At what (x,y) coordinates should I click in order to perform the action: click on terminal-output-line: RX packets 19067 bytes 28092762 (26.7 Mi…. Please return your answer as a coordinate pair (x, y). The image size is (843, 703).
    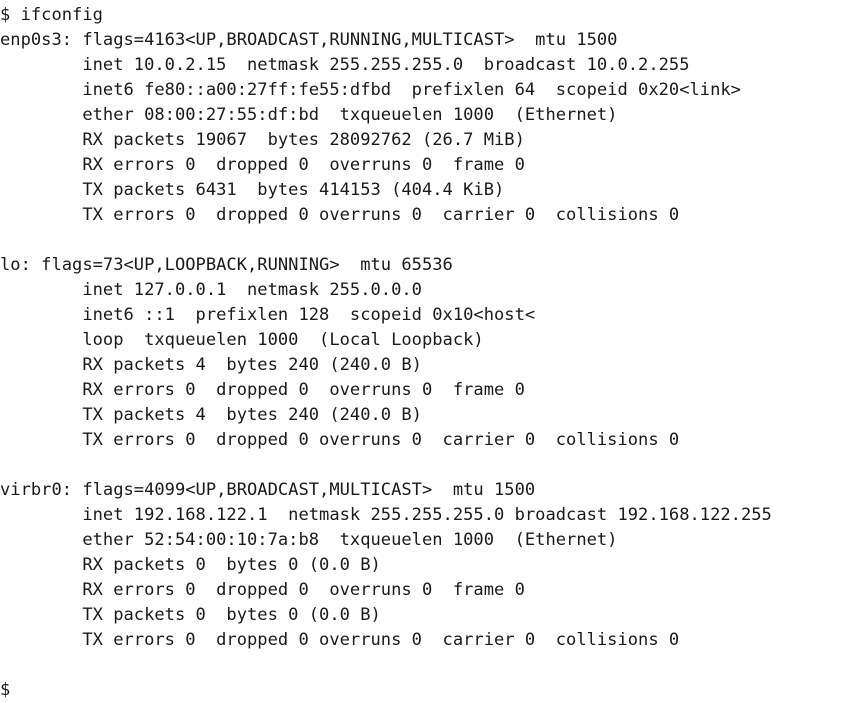
    Looking at the image, I should click on (262, 140).